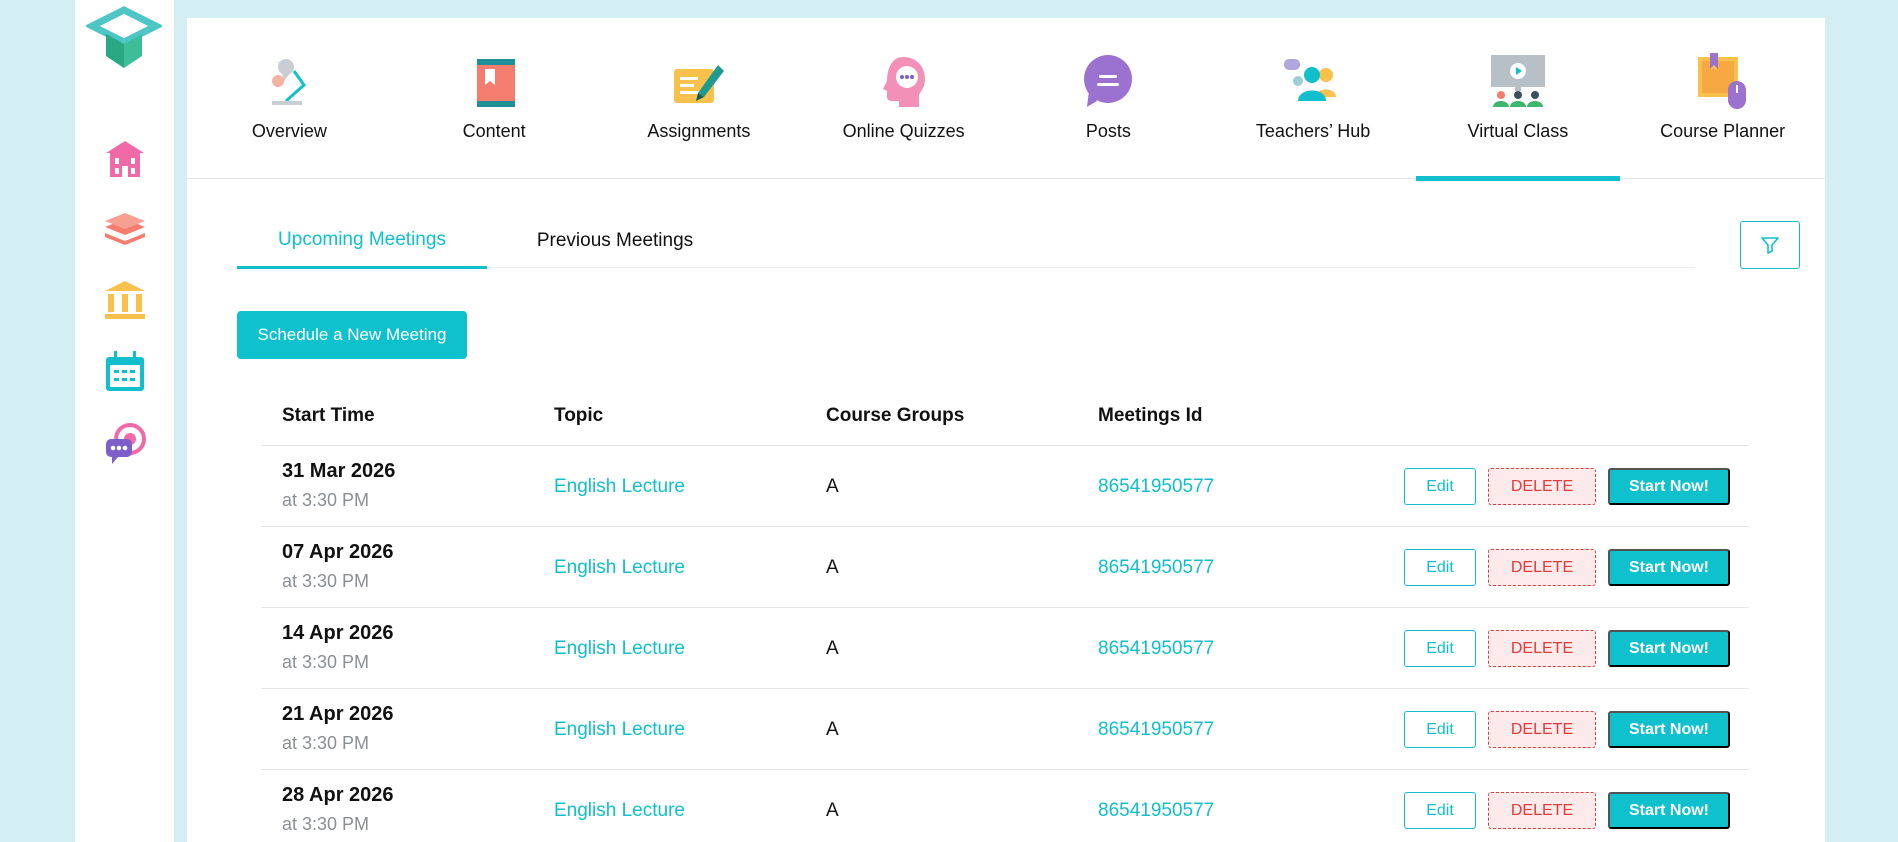 The width and height of the screenshot is (1898, 842). I want to click on meeting-date: 14 Apr 2026, so click(338, 633).